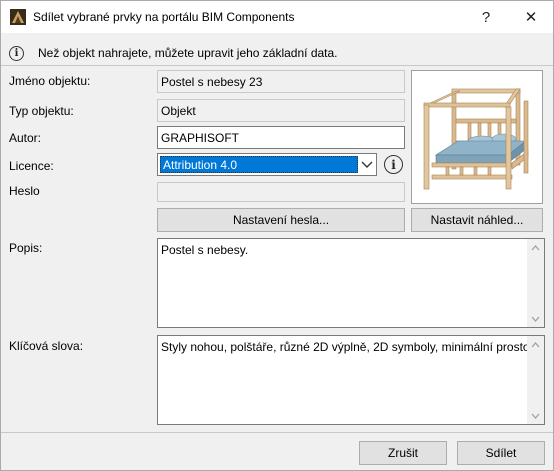  Describe the element at coordinates (351, 283) in the screenshot. I see `description-textarea: Postel s nebesy.` at that location.